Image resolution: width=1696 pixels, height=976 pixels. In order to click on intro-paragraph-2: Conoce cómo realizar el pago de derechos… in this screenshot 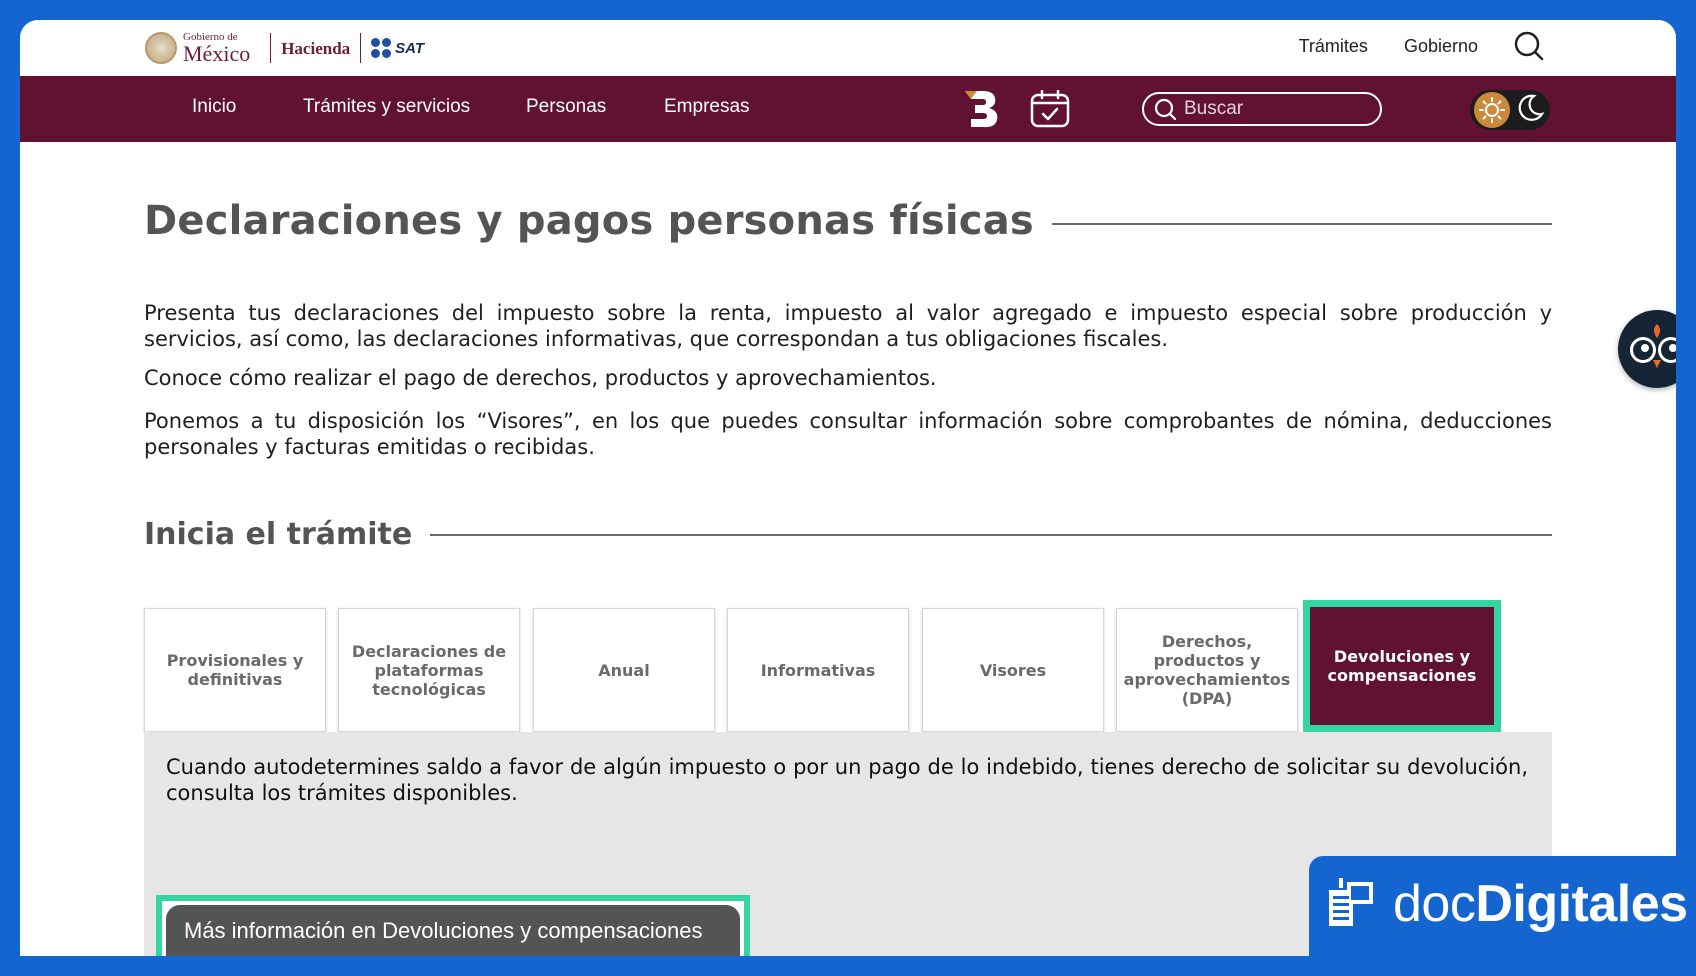, I will do `click(540, 378)`.